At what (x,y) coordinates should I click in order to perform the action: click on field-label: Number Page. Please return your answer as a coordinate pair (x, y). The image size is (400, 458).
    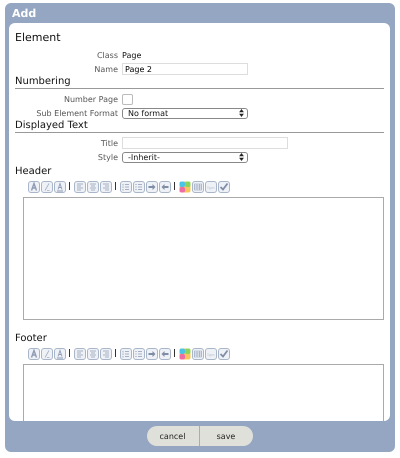
    Looking at the image, I should click on (90, 99).